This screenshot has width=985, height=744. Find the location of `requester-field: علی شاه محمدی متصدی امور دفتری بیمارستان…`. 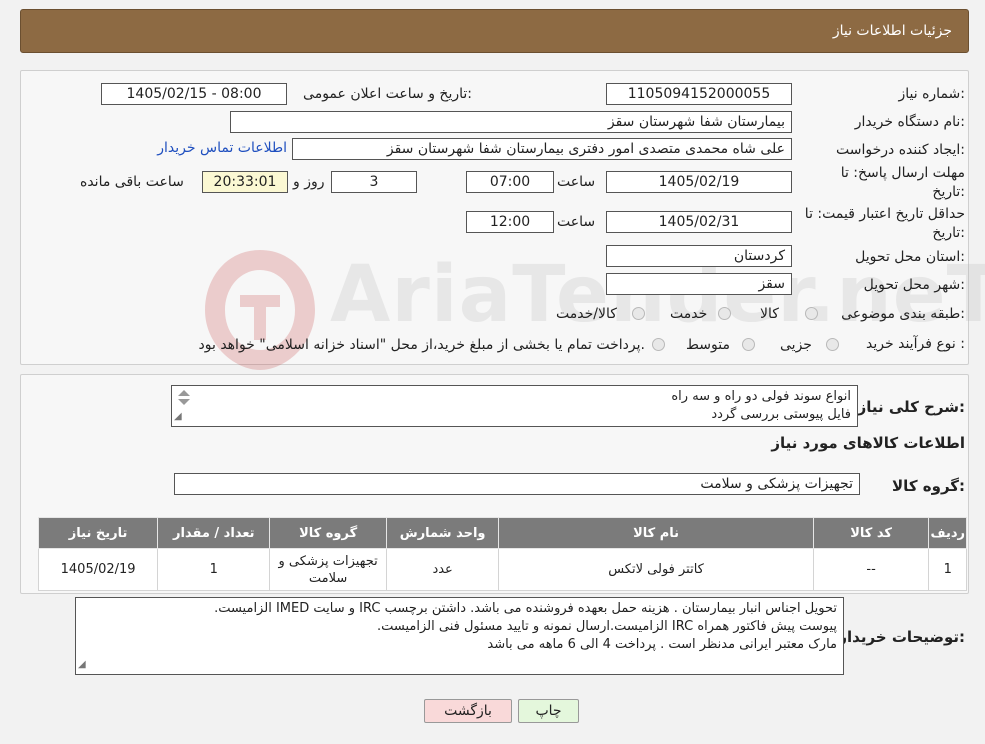

requester-field: علی شاه محمدی متصدی امور دفتری بیمارستان… is located at coordinates (542, 149).